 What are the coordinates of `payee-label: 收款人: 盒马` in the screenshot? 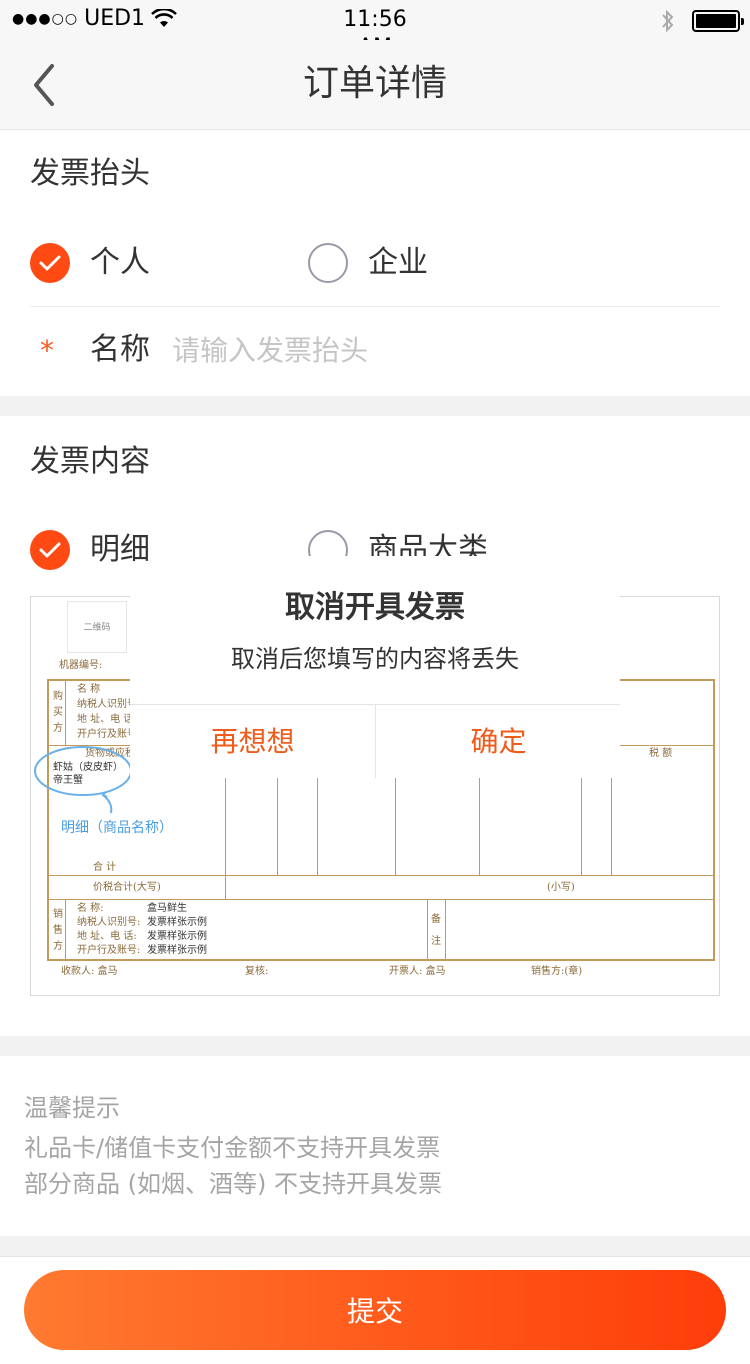 It's located at (89, 971).